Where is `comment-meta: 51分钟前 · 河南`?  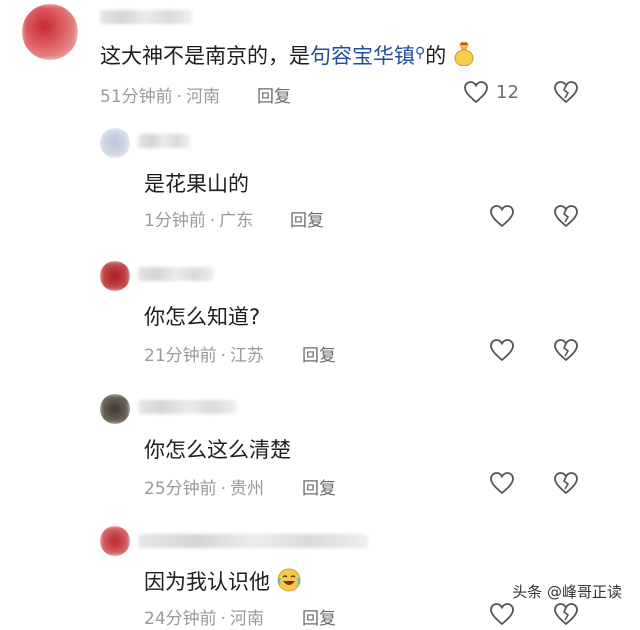 comment-meta: 51分钟前 · 河南 is located at coordinates (160, 97).